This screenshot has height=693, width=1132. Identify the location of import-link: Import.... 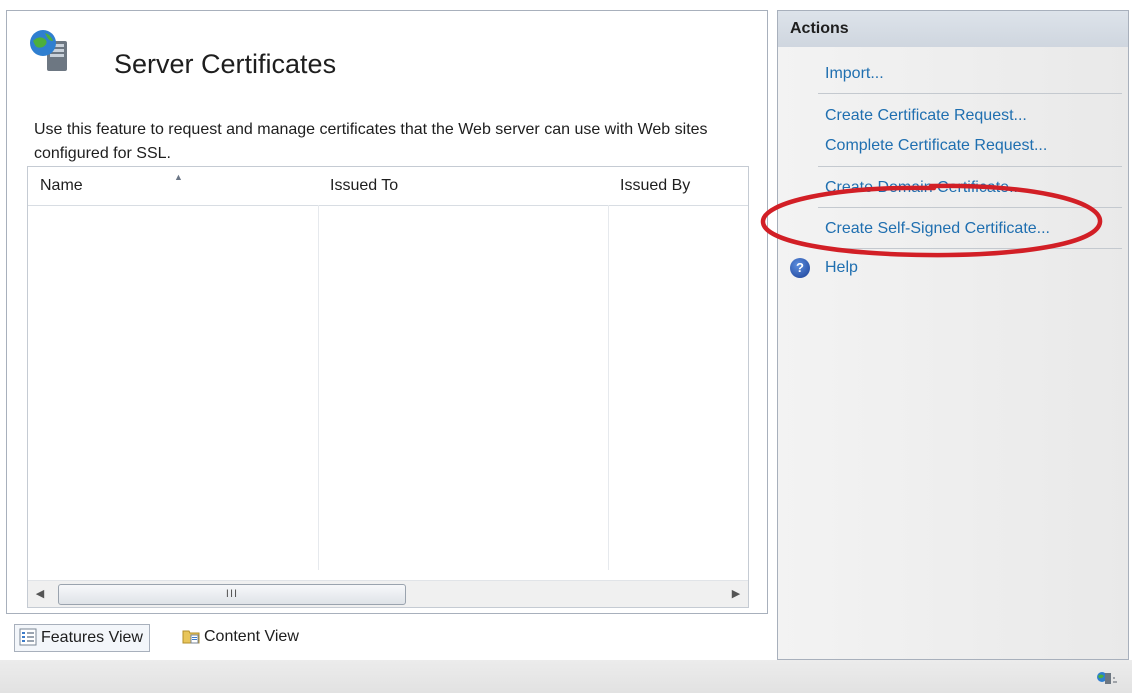
(854, 74).